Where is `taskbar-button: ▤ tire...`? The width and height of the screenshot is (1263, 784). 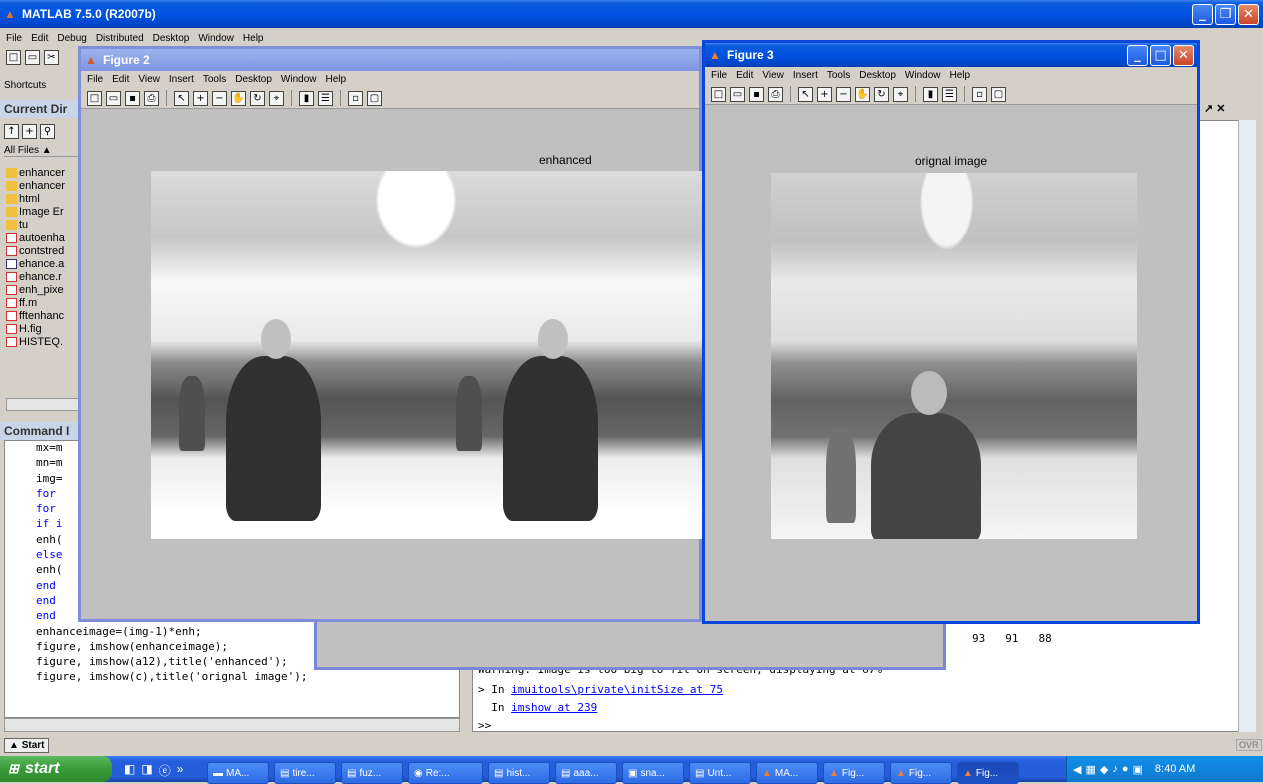 taskbar-button: ▤ tire... is located at coordinates (305, 773).